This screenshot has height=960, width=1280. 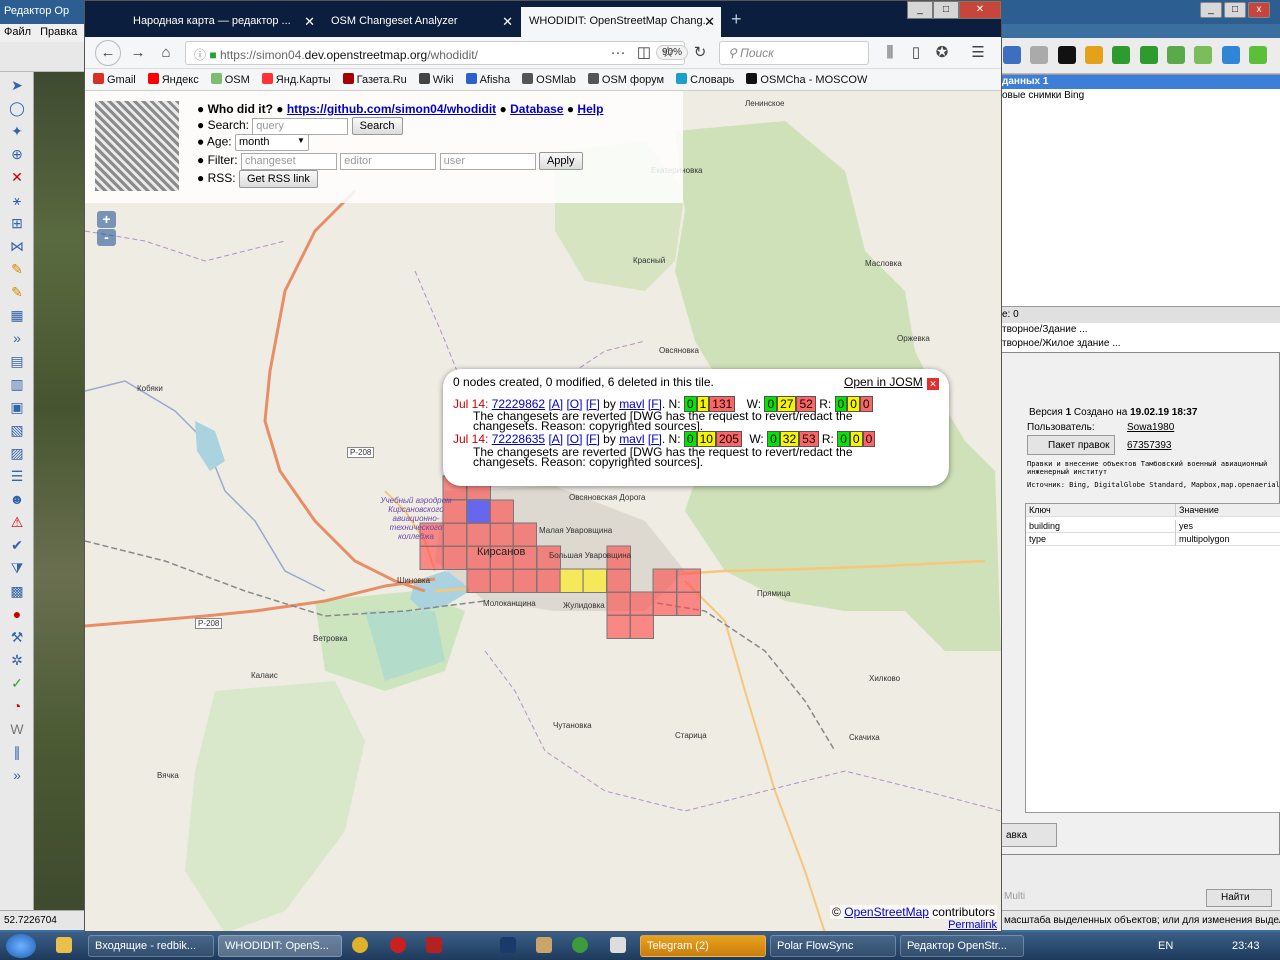 I want to click on bookmark-item: OSM, so click(x=230, y=79).